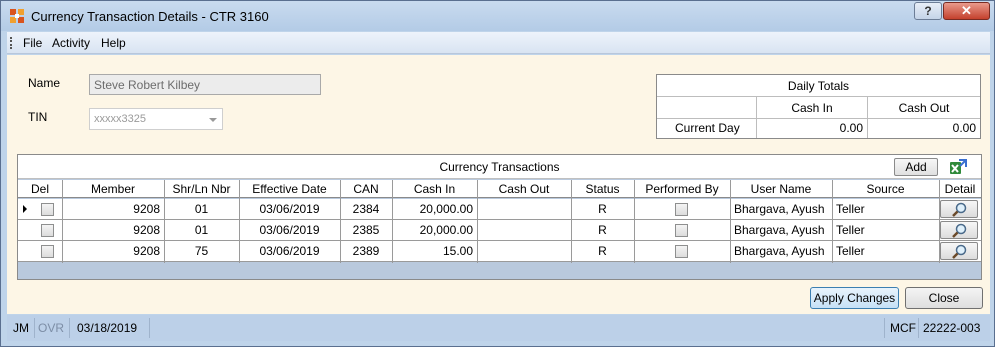  Describe the element at coordinates (366, 251) in the screenshot. I see `cell-can: 2389` at that location.